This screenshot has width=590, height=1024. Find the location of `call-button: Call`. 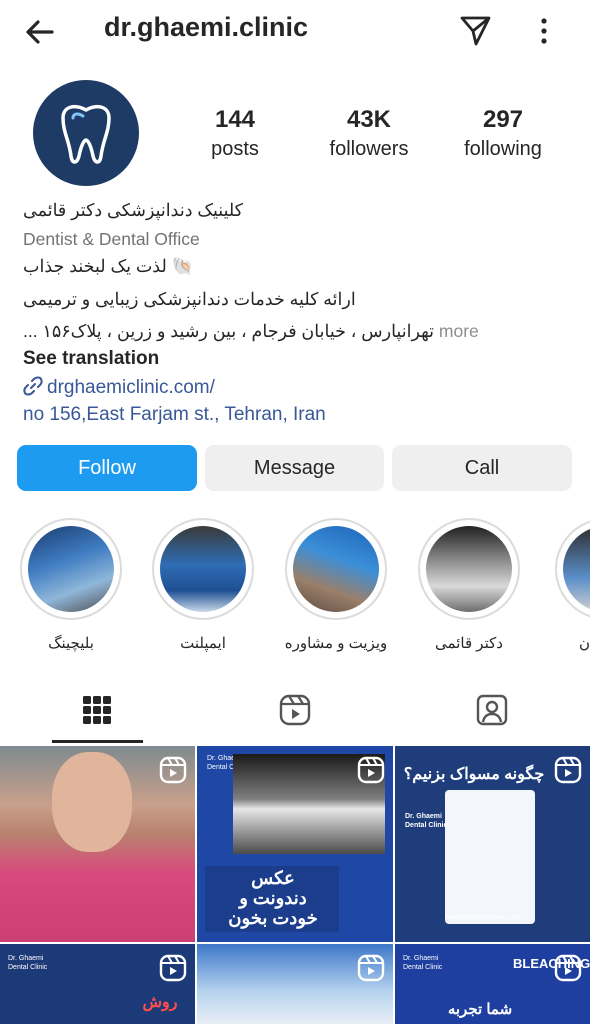

call-button: Call is located at coordinates (482, 468).